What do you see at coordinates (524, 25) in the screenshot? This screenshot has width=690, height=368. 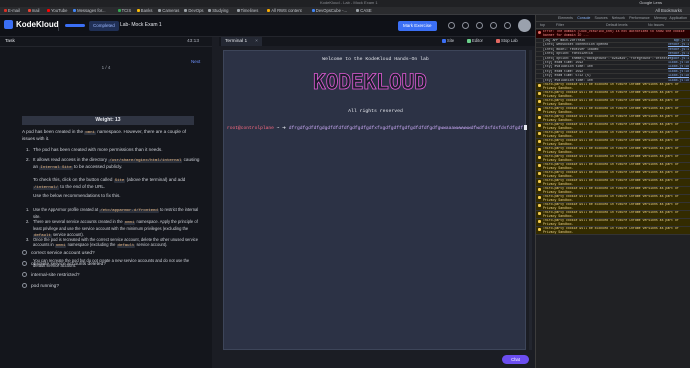 I see `avatar` at bounding box center [524, 25].